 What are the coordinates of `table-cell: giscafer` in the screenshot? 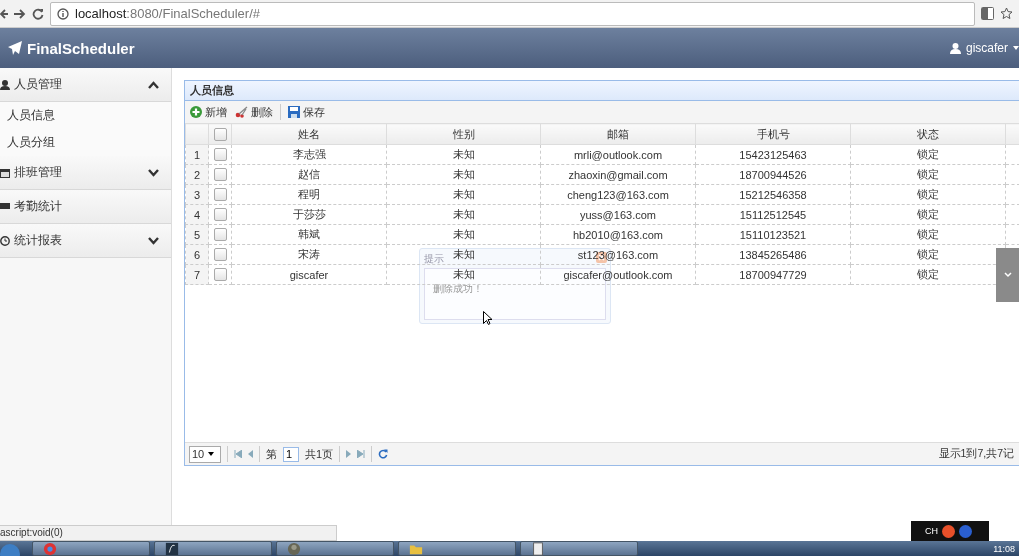 It's located at (309, 274).